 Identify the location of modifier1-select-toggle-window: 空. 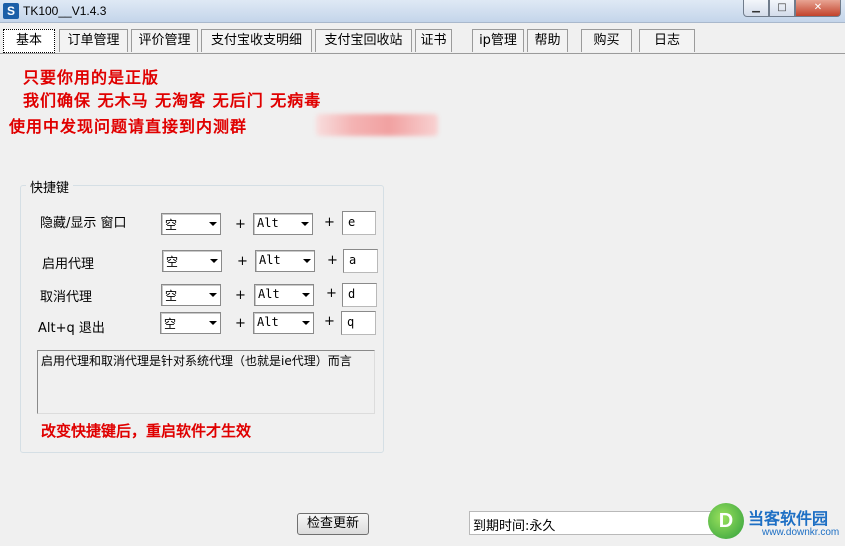
(191, 224).